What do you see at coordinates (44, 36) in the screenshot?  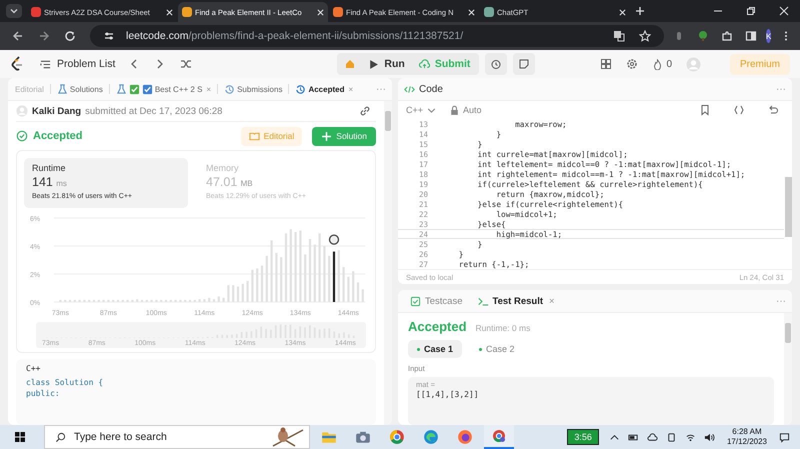 I see `forward-icon` at bounding box center [44, 36].